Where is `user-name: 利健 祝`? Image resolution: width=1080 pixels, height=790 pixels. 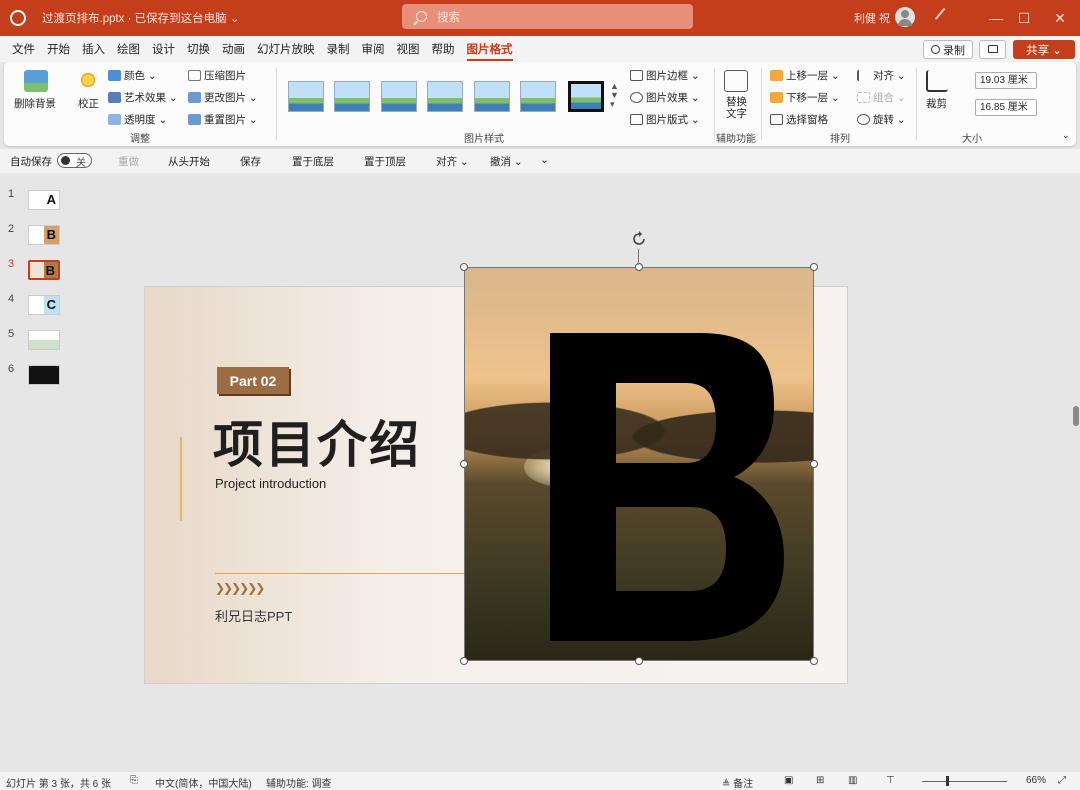 user-name: 利健 祝 is located at coordinates (872, 18).